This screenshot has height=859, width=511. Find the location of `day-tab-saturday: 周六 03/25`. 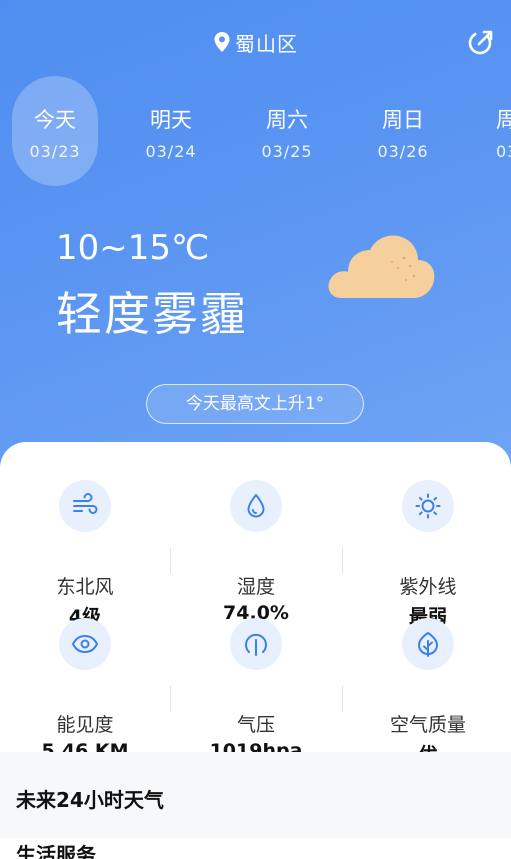

day-tab-saturday: 周六 03/25 is located at coordinates (287, 131).